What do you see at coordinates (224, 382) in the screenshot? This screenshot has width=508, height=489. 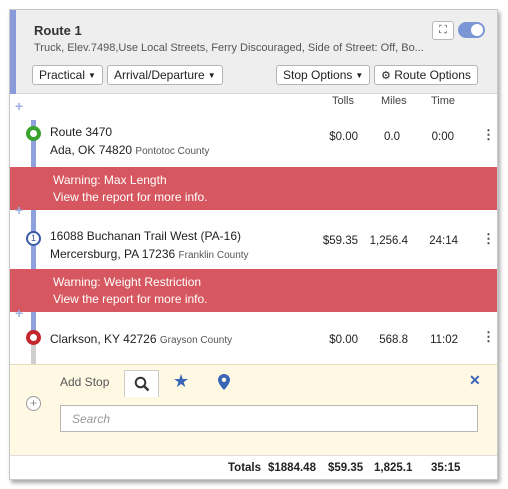 I see `map-pin-icon` at bounding box center [224, 382].